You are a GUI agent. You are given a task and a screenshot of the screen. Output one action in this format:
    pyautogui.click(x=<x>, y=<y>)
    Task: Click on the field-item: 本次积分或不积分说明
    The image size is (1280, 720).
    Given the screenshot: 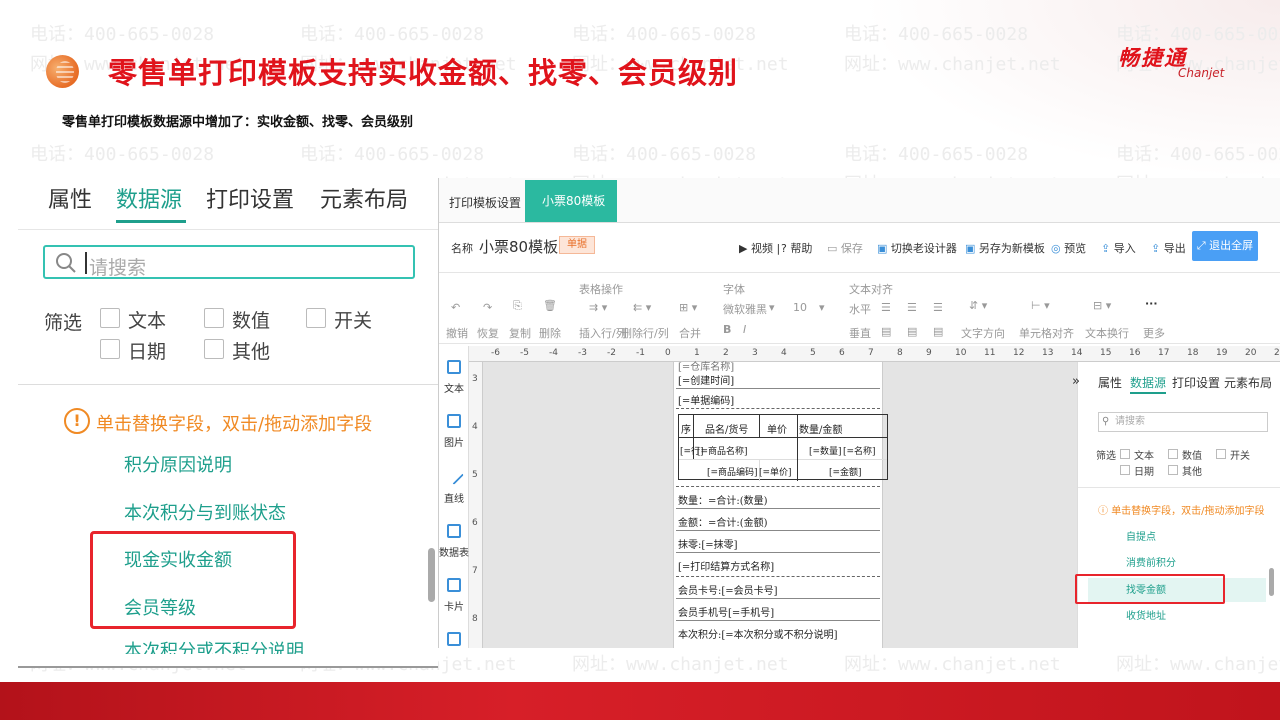 What is the action you would take?
    pyautogui.click(x=214, y=647)
    